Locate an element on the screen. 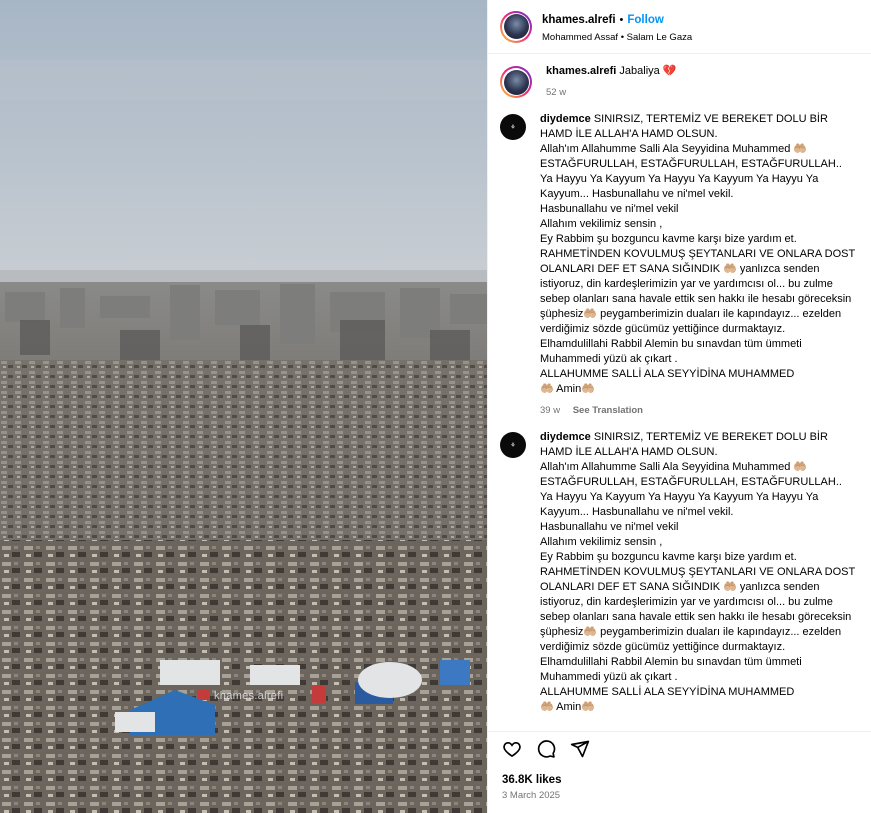 This screenshot has height=813, width=871. comment-time: 39 w is located at coordinates (550, 410).